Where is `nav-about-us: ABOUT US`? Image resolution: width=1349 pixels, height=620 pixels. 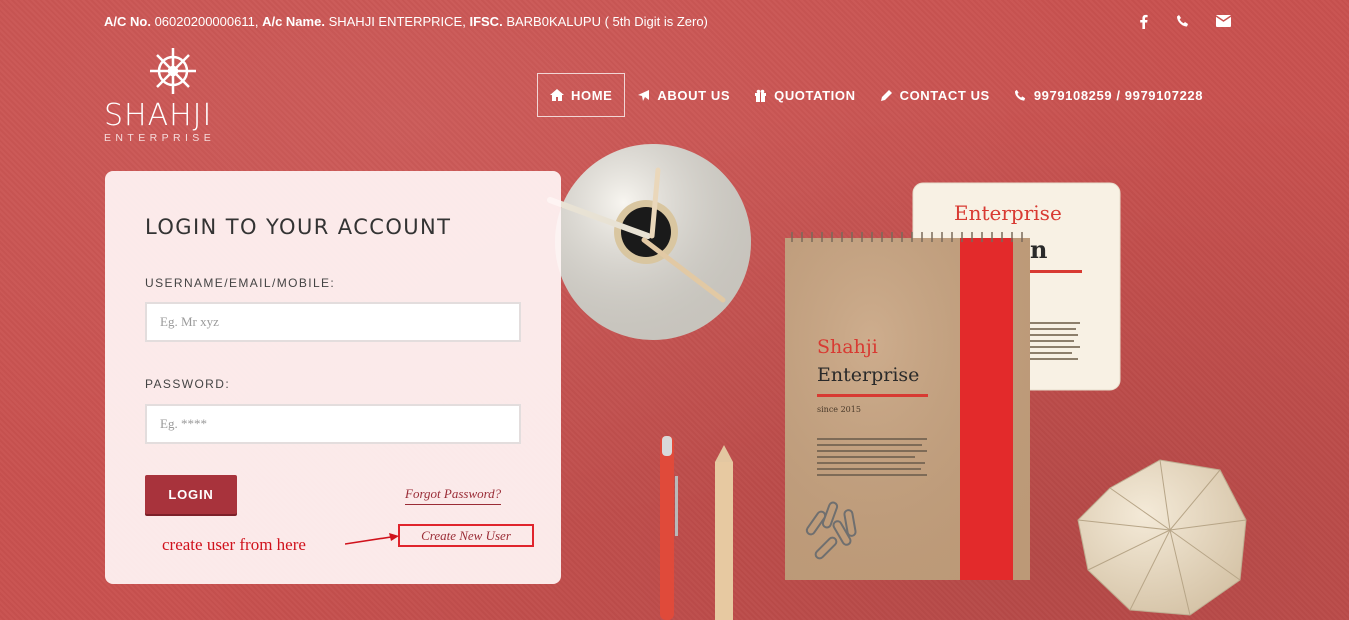
nav-about-us: ABOUT US is located at coordinates (683, 95).